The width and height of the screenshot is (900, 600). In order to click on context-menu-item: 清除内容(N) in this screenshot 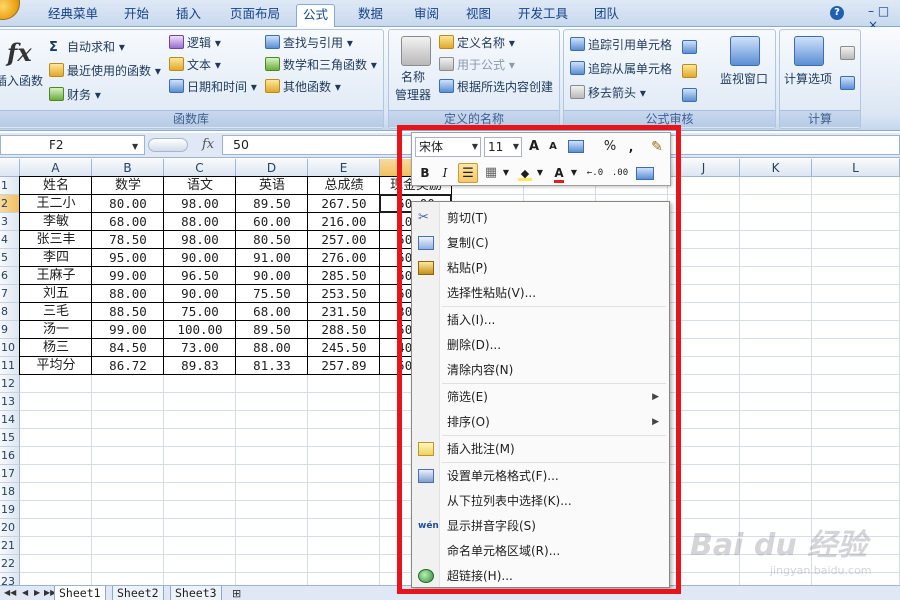, I will do `click(540, 370)`.